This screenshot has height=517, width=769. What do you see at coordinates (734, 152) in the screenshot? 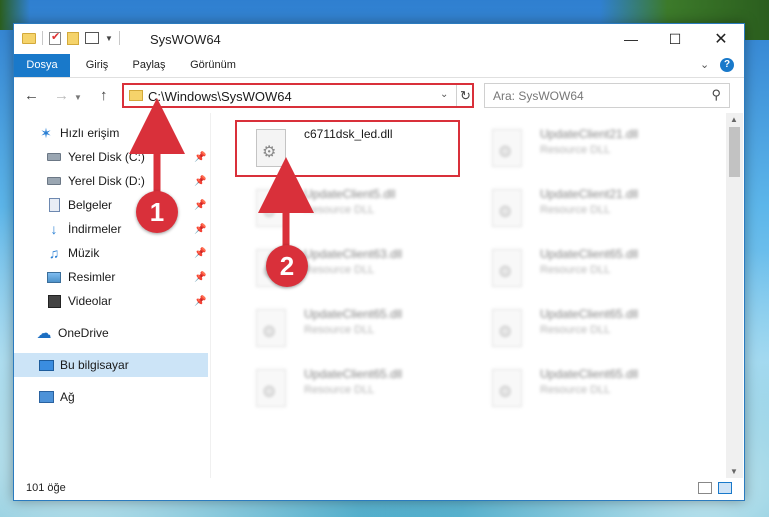
I see `scroll-thumb` at bounding box center [734, 152].